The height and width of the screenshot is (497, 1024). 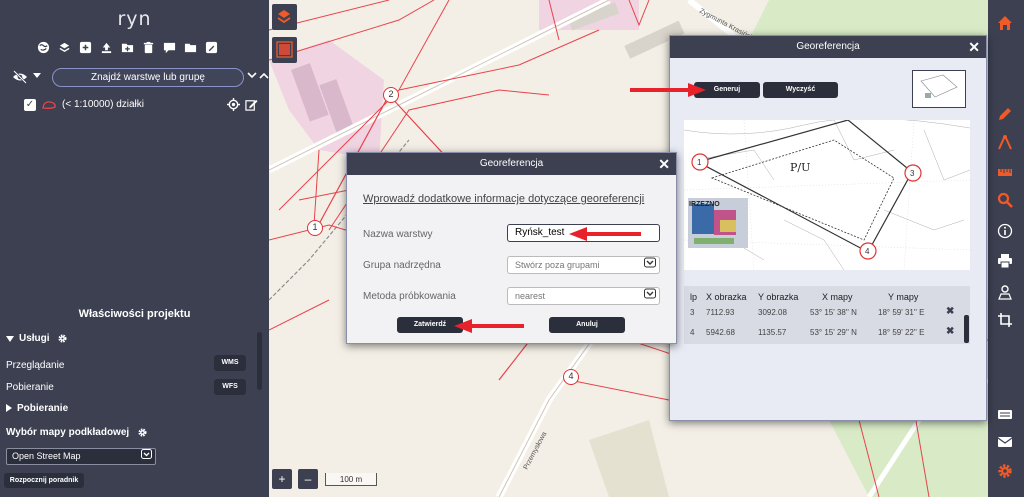 What do you see at coordinates (44, 480) in the screenshot?
I see `start-tutorial-button: Rozpocznij poradnik` at bounding box center [44, 480].